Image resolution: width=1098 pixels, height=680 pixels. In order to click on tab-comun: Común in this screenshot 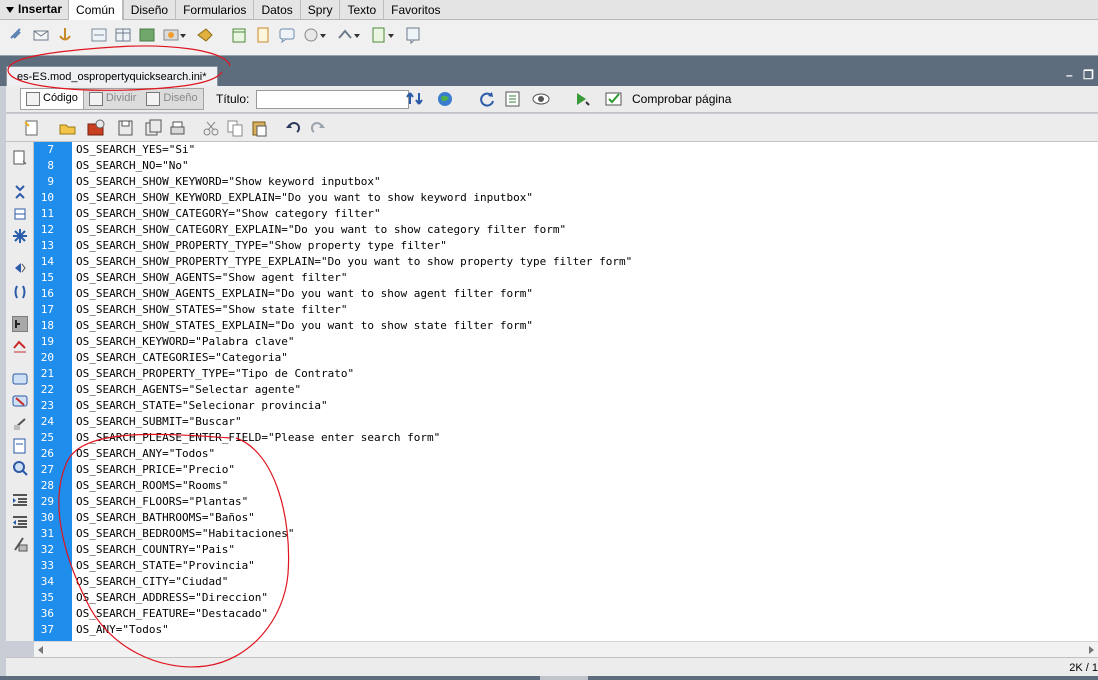, I will do `click(95, 10)`.